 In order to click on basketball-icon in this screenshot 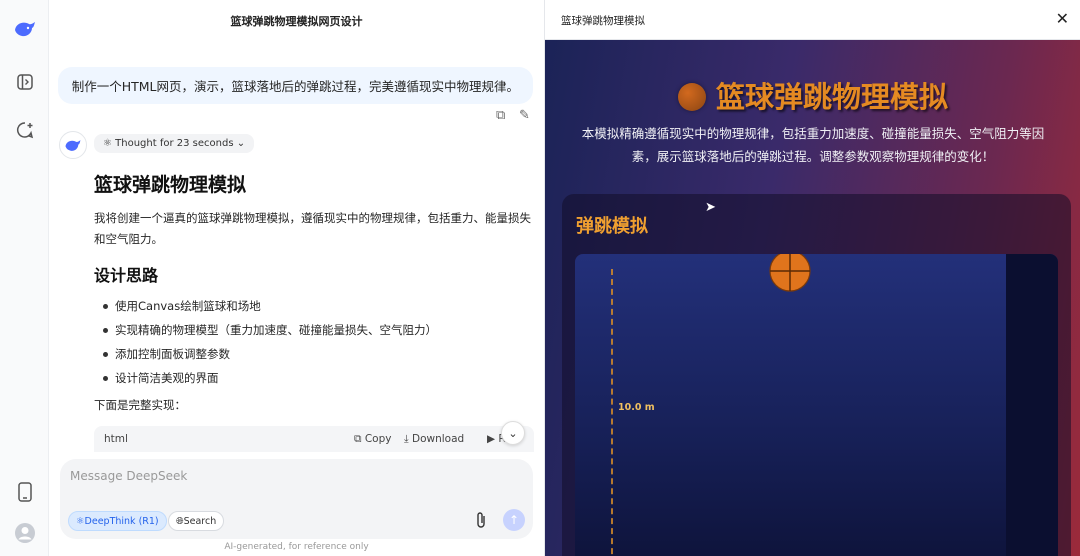, I will do `click(691, 97)`.